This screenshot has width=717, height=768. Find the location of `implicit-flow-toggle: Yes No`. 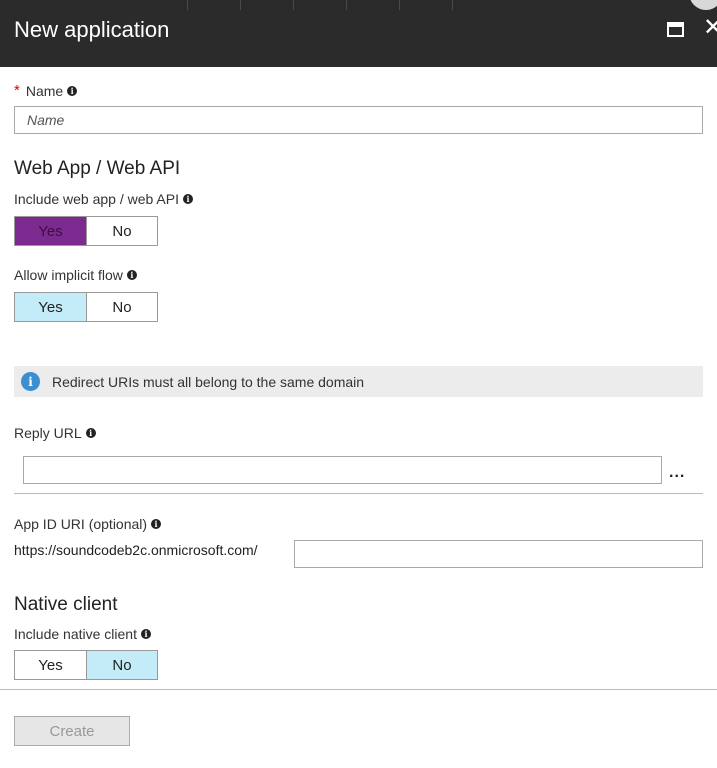

implicit-flow-toggle: Yes No is located at coordinates (86, 307).